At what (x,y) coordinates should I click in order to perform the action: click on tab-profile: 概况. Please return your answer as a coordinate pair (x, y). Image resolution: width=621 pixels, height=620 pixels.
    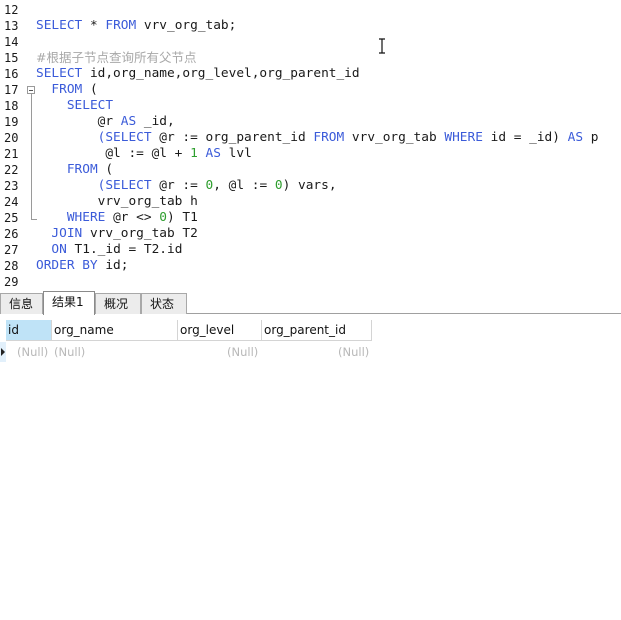
    Looking at the image, I should click on (118, 303).